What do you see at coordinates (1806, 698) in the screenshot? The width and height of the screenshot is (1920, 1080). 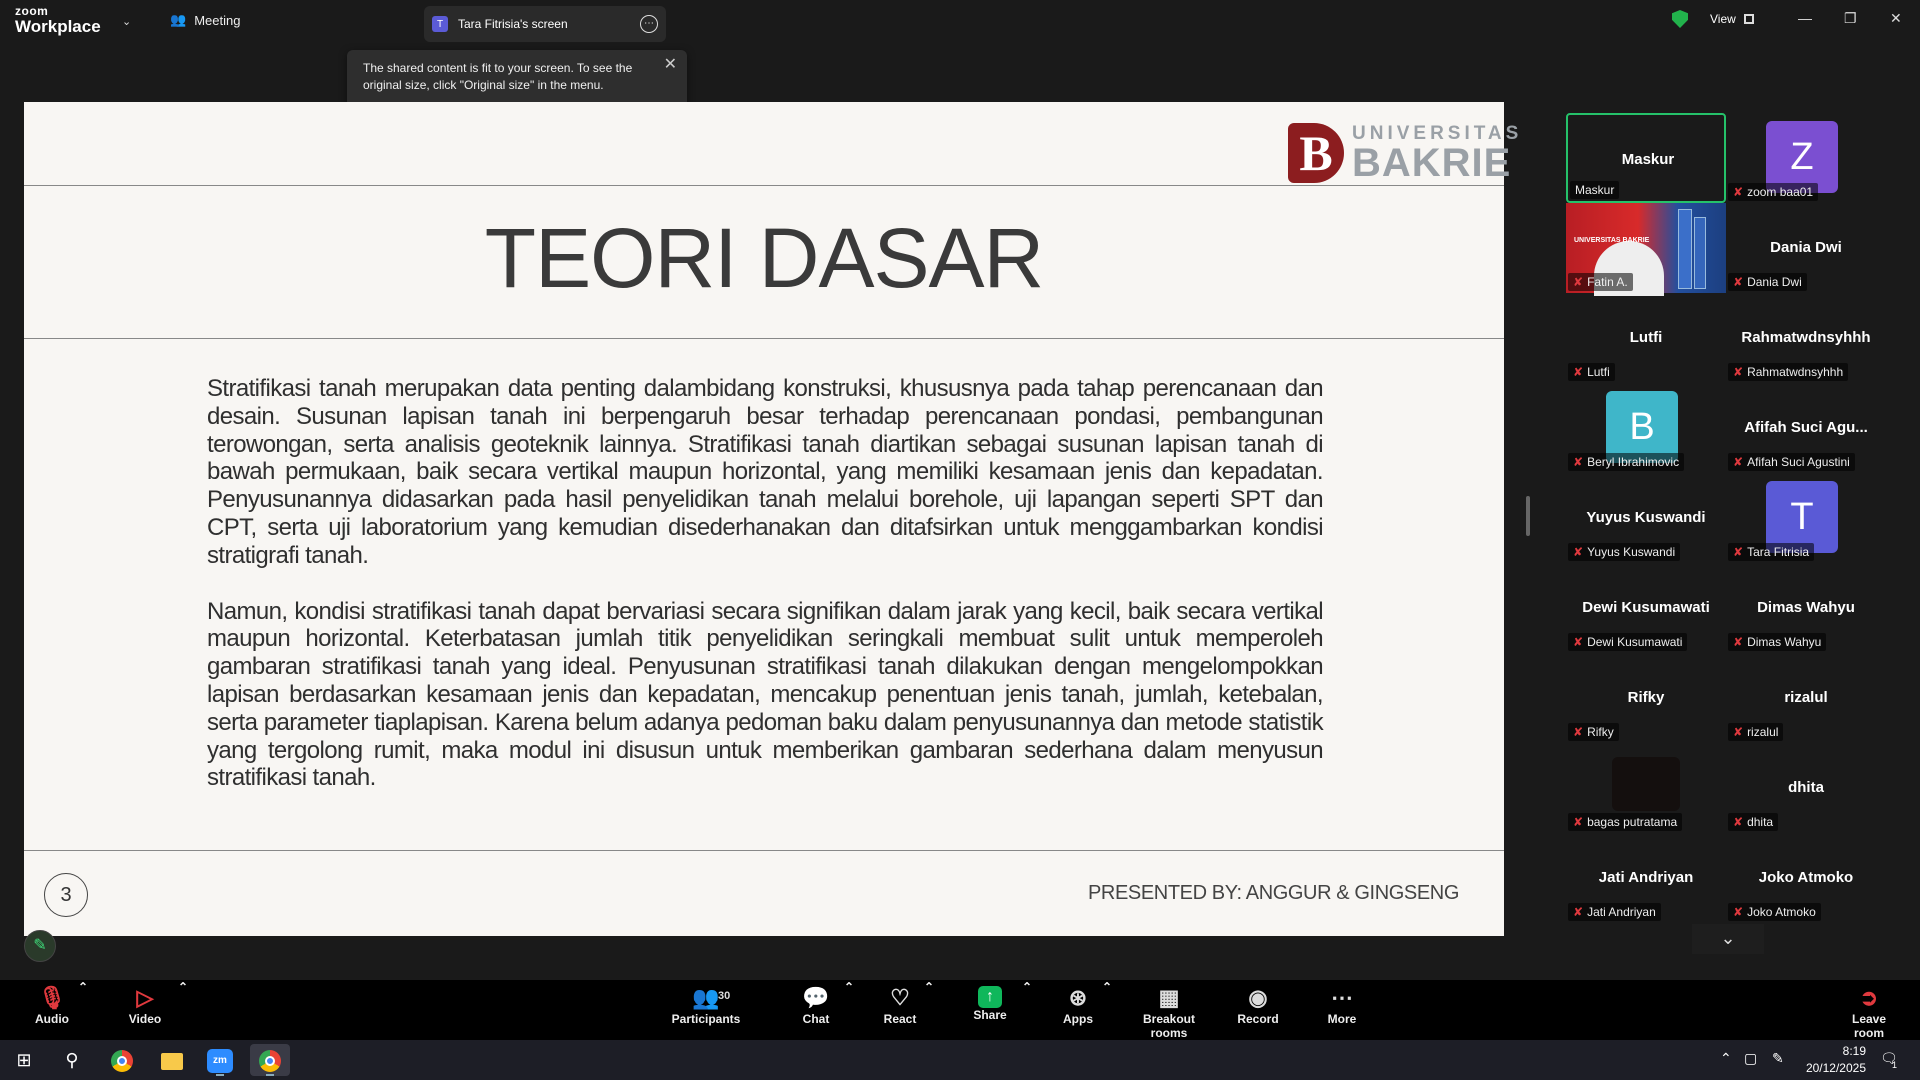 I see `participant-tile: rizalul ✘ rizalul` at bounding box center [1806, 698].